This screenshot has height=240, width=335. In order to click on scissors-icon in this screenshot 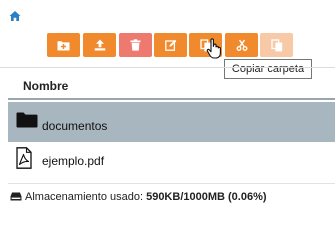, I will do `click(242, 45)`.